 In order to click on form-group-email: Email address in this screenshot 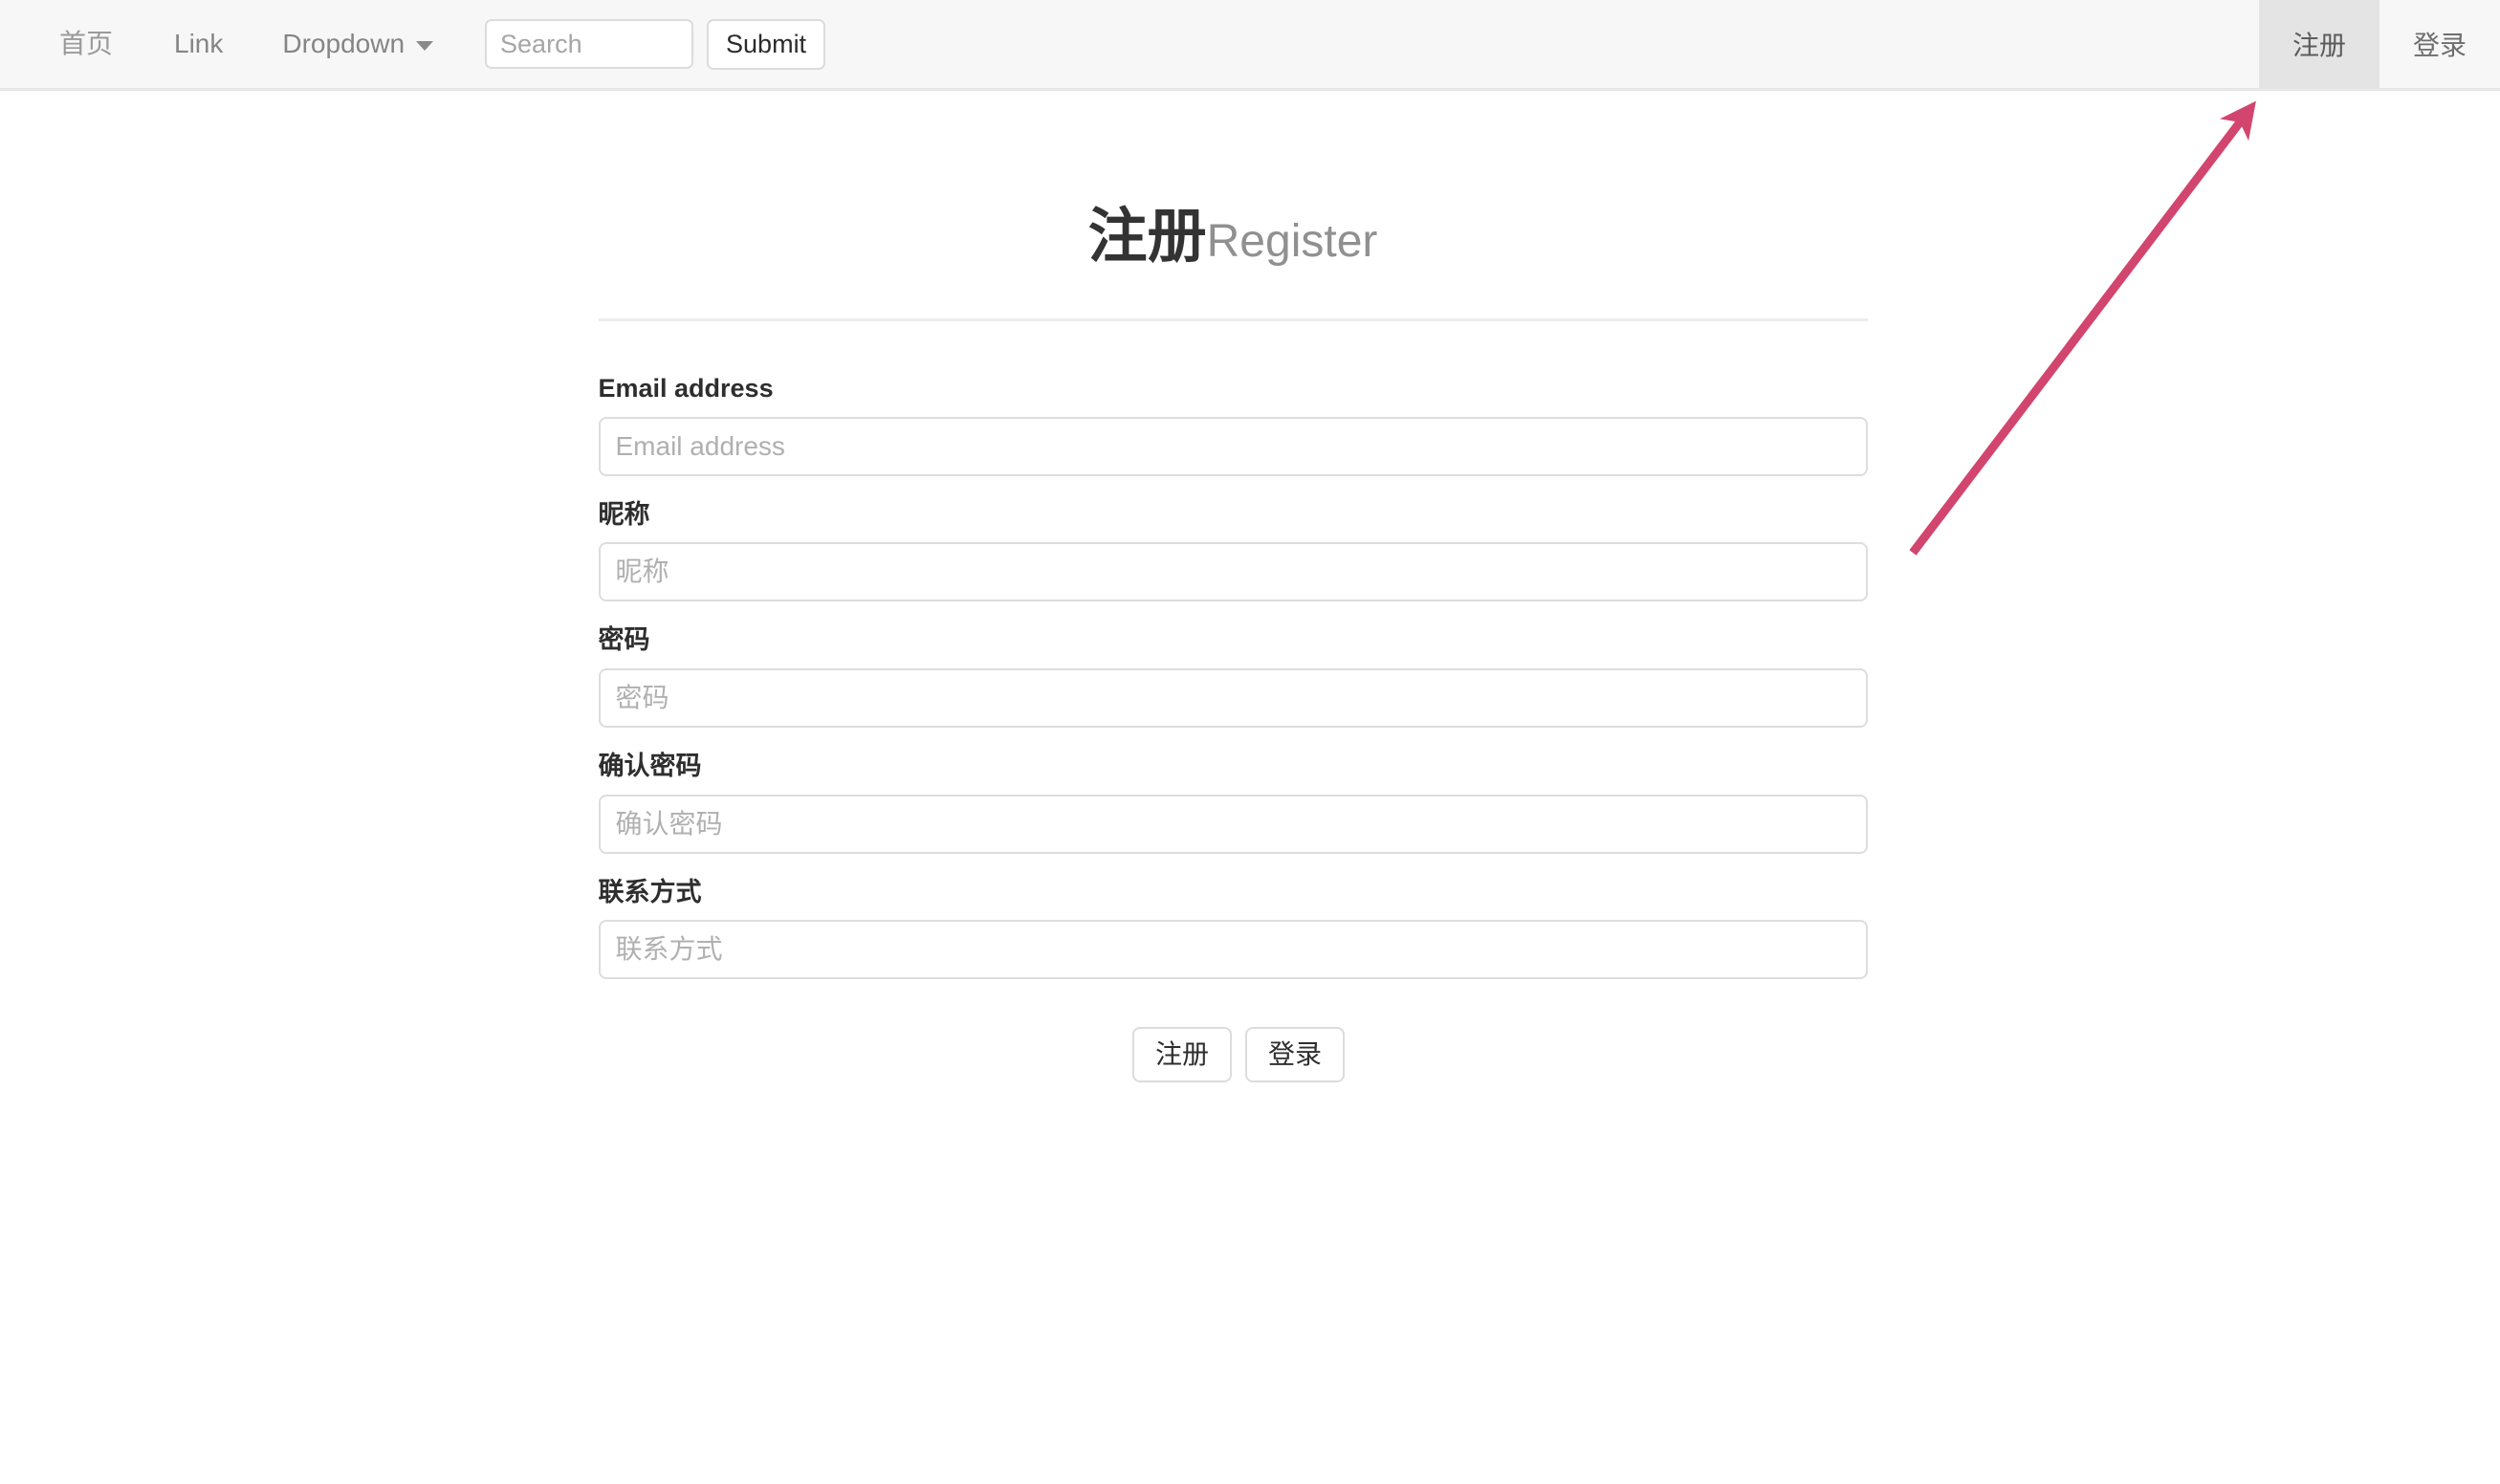, I will do `click(1233, 398)`.